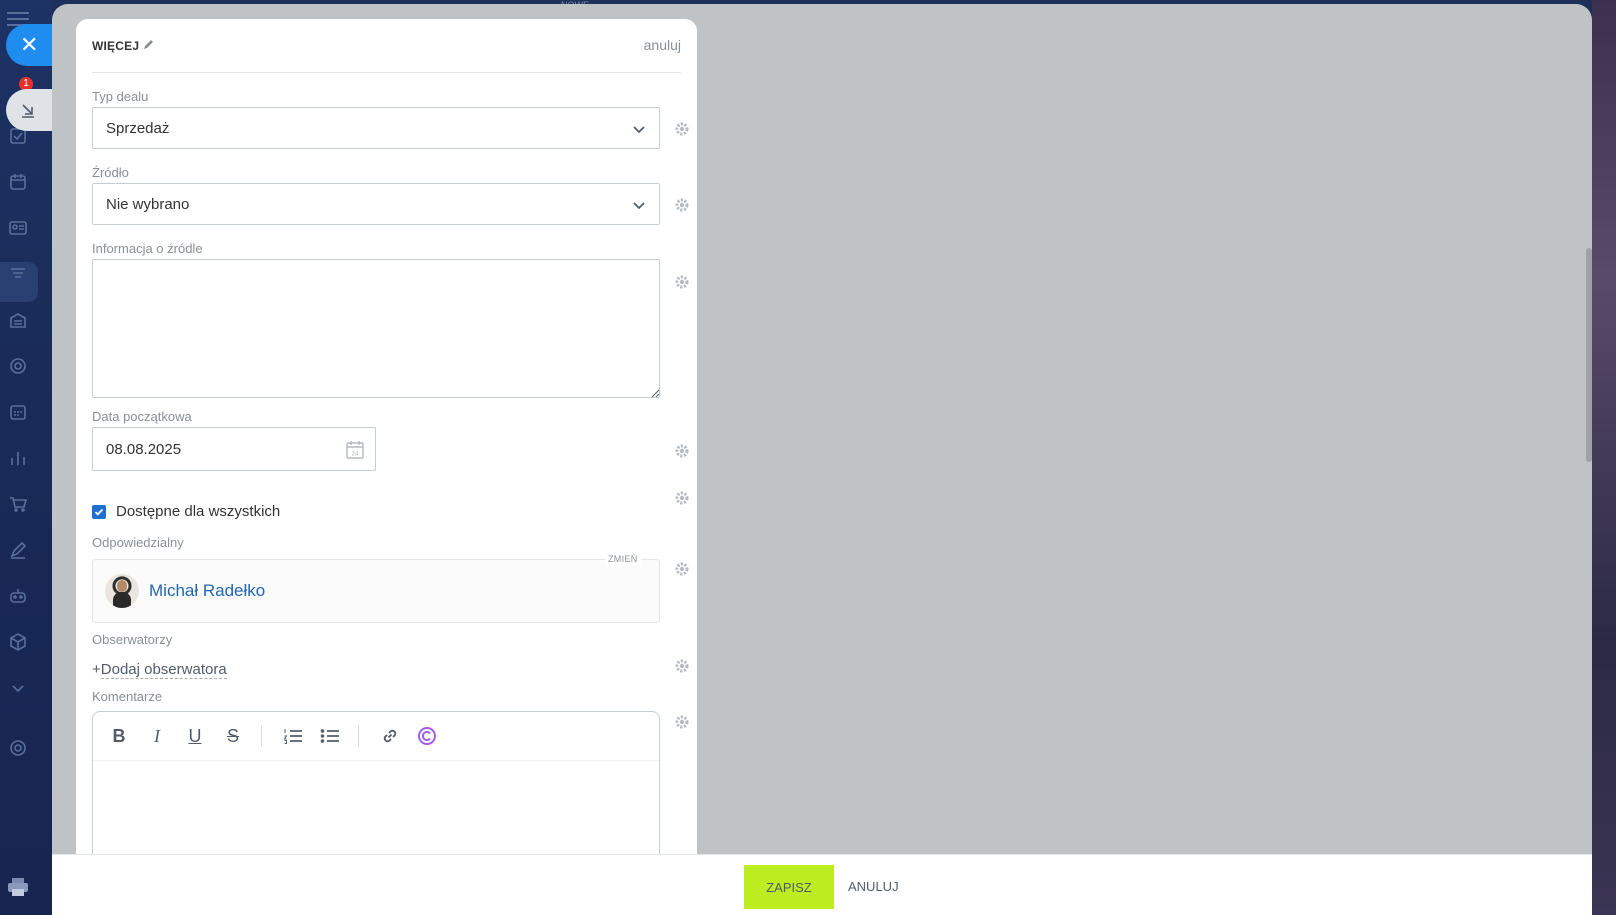 This screenshot has height=915, width=1616. Describe the element at coordinates (18, 320) in the screenshot. I see `store-icon` at that location.